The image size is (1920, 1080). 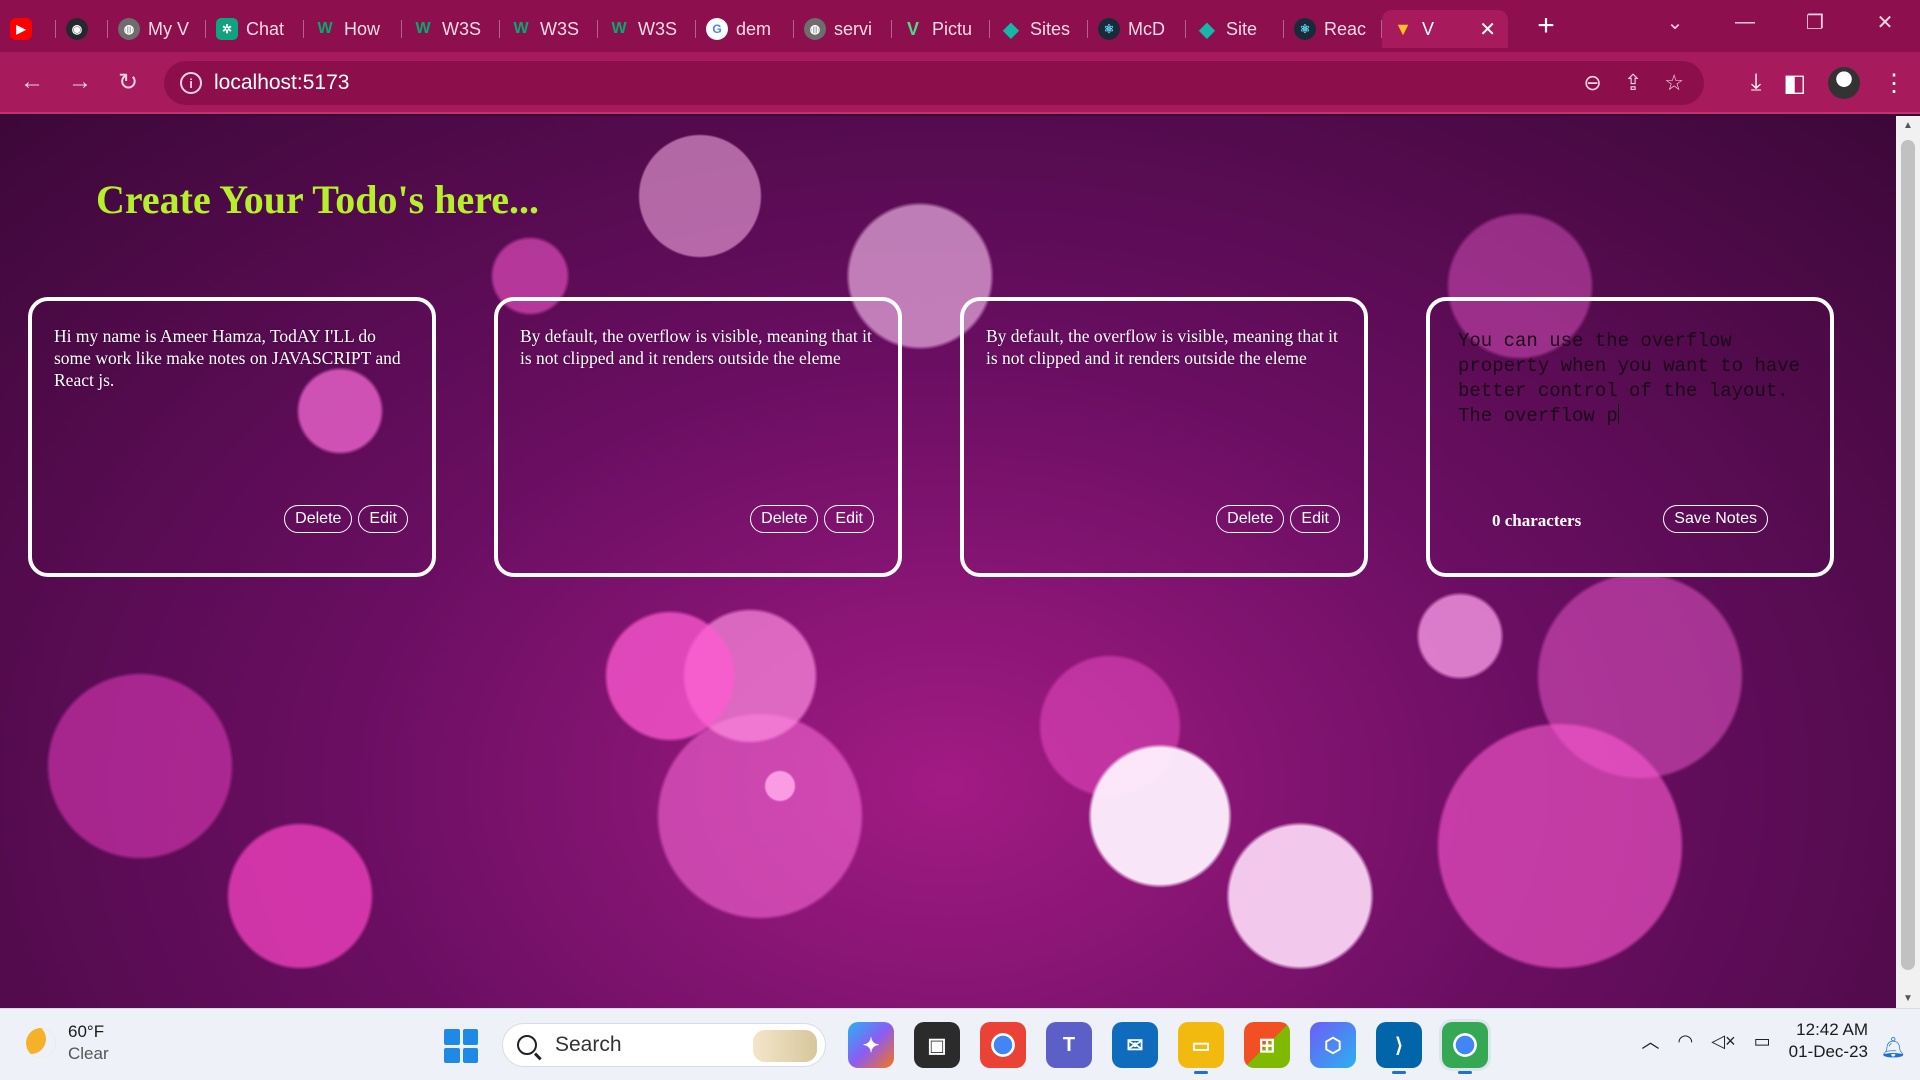 I want to click on page-scrollbar: ▲ ▼, so click(x=1908, y=562).